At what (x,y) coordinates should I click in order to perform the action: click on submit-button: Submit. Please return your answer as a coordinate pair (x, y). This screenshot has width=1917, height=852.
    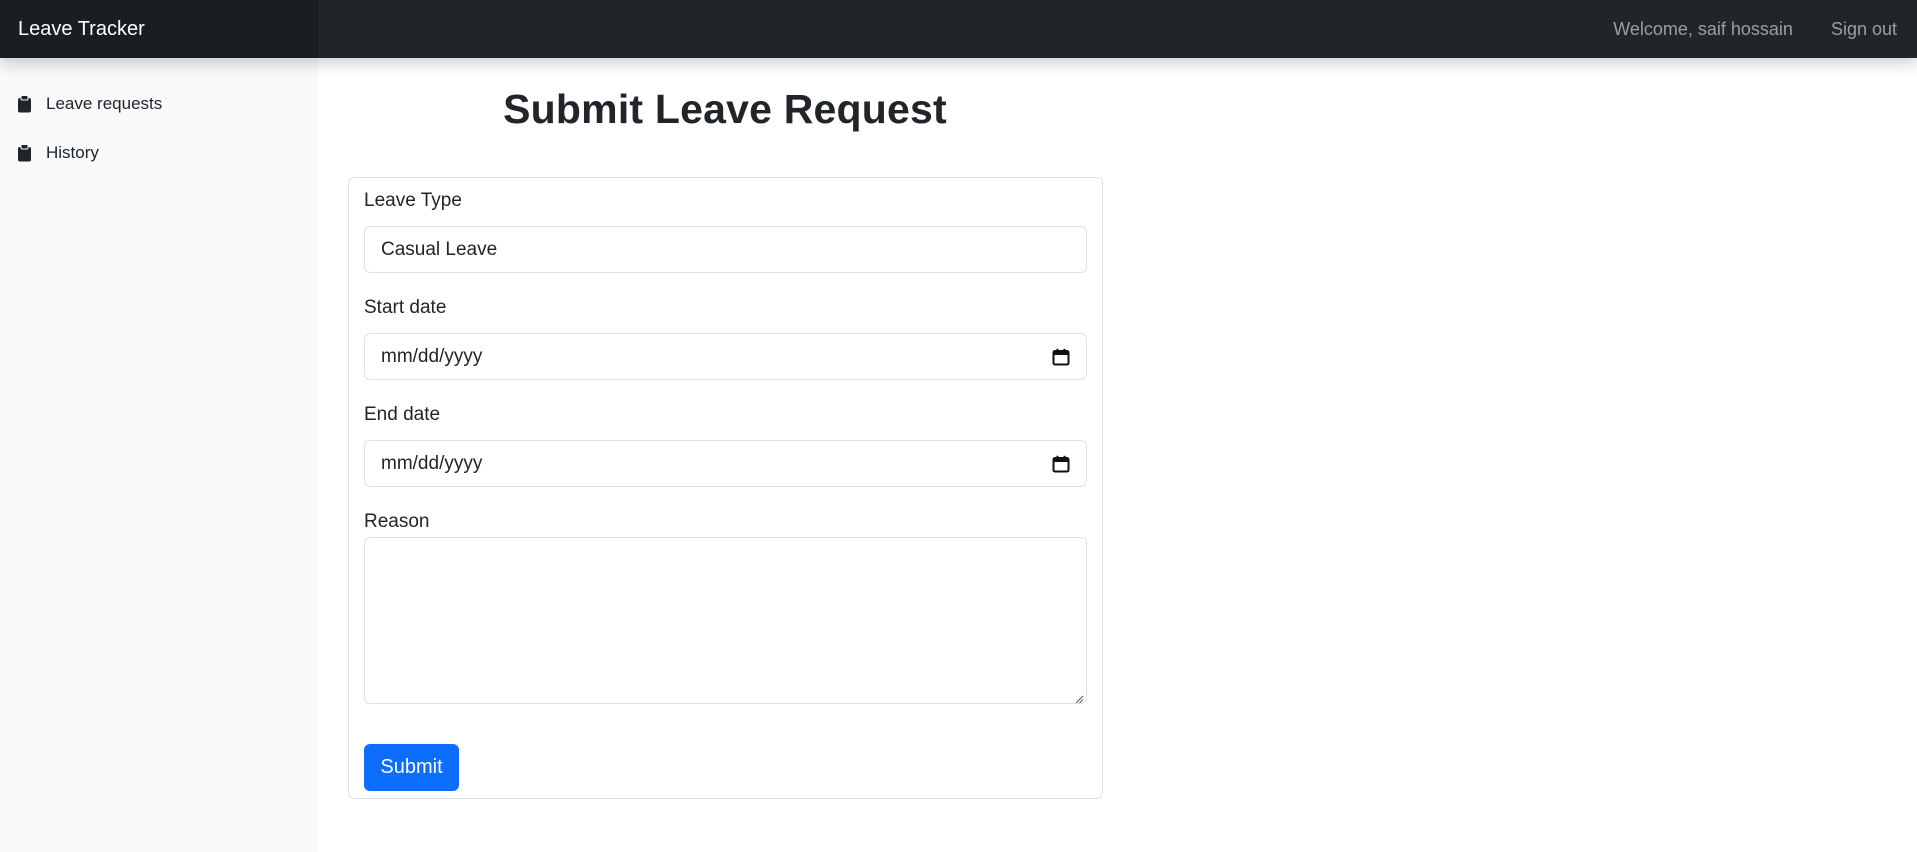
    Looking at the image, I should click on (411, 767).